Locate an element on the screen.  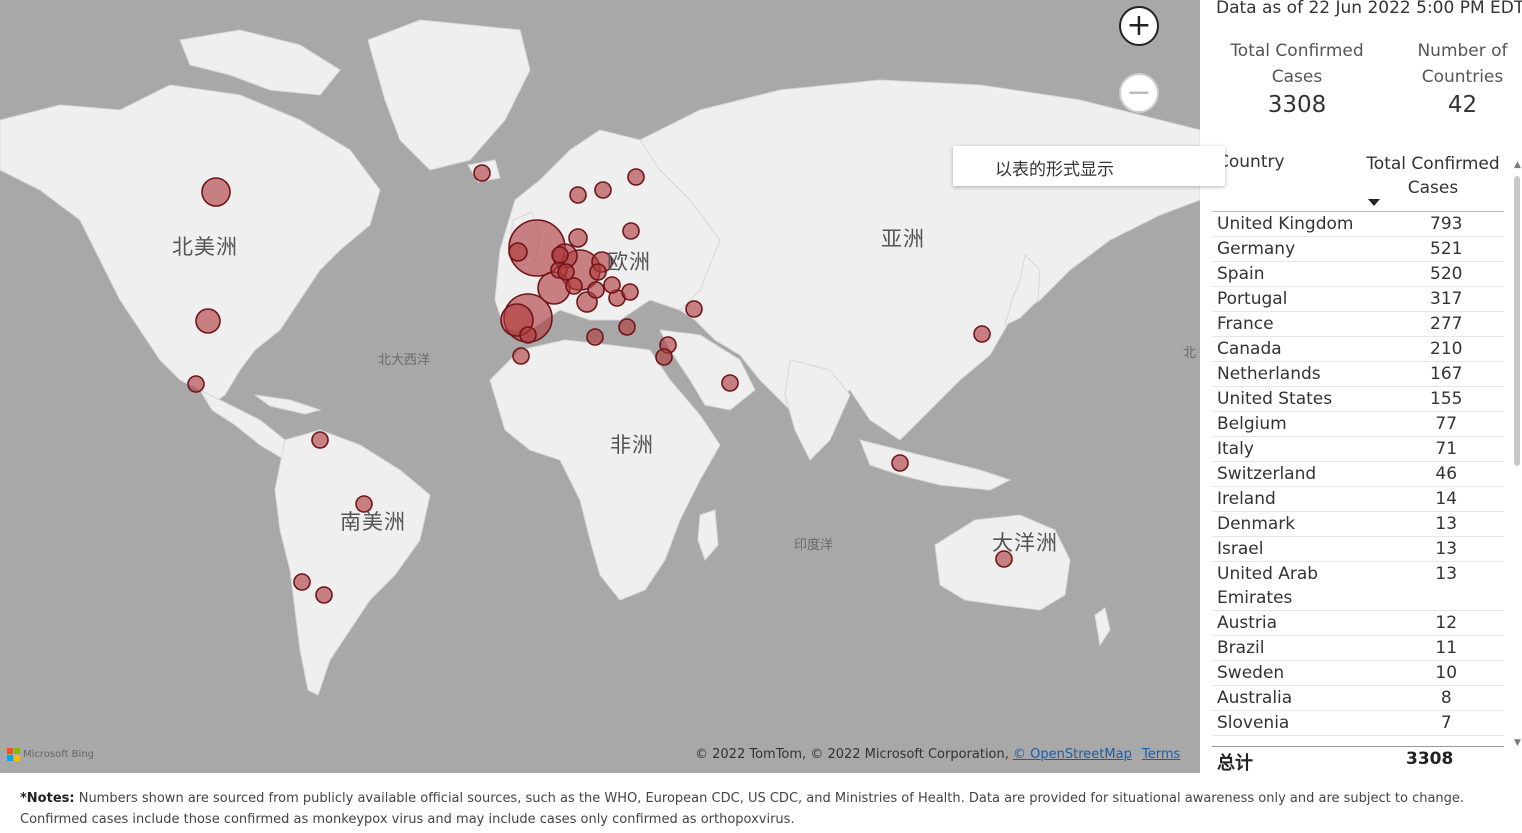
table-scrollbar: ▲ ▼ is located at coordinates (1517, 450).